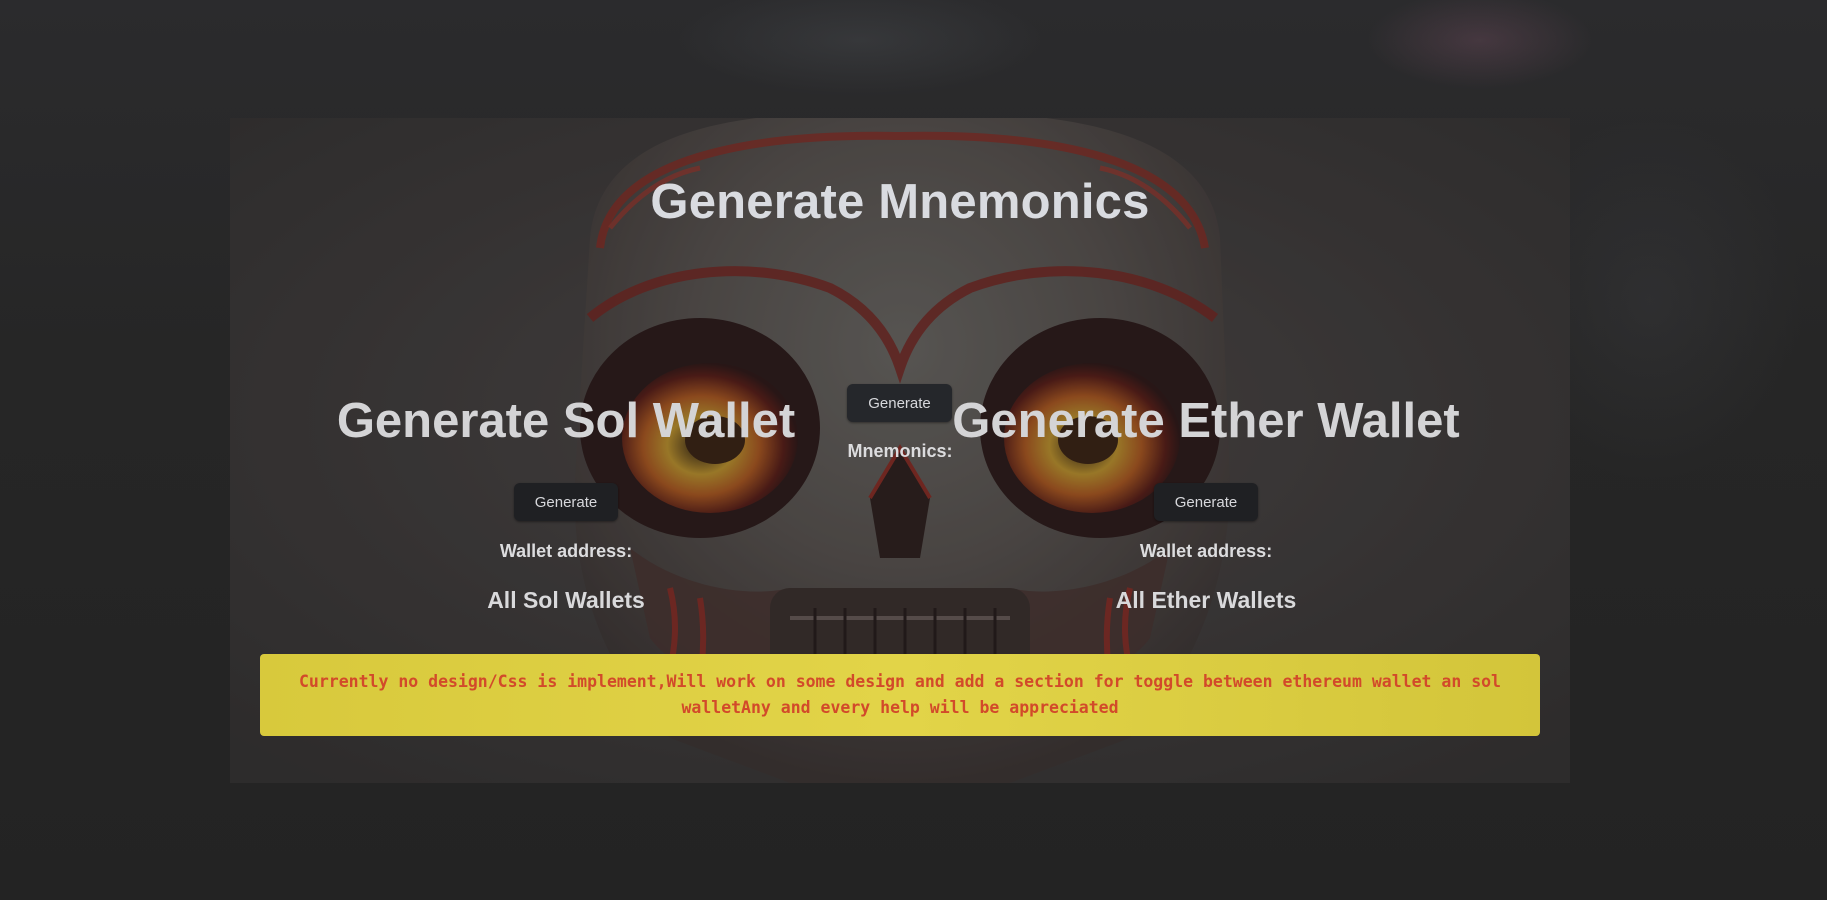 Image resolution: width=1827 pixels, height=900 pixels. What do you see at coordinates (1206, 502) in the screenshot?
I see `generate-ether-wallet-button: Generate` at bounding box center [1206, 502].